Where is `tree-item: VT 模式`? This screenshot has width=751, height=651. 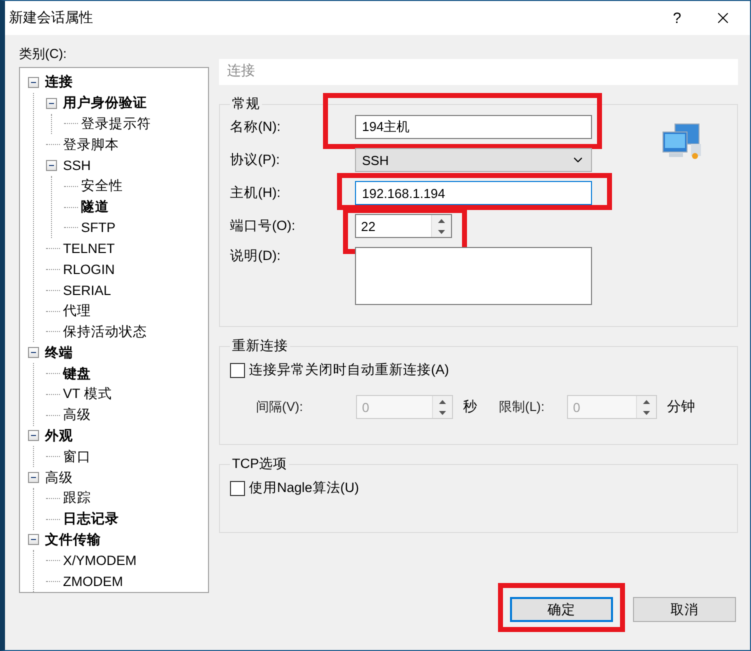
tree-item: VT 模式 is located at coordinates (87, 394).